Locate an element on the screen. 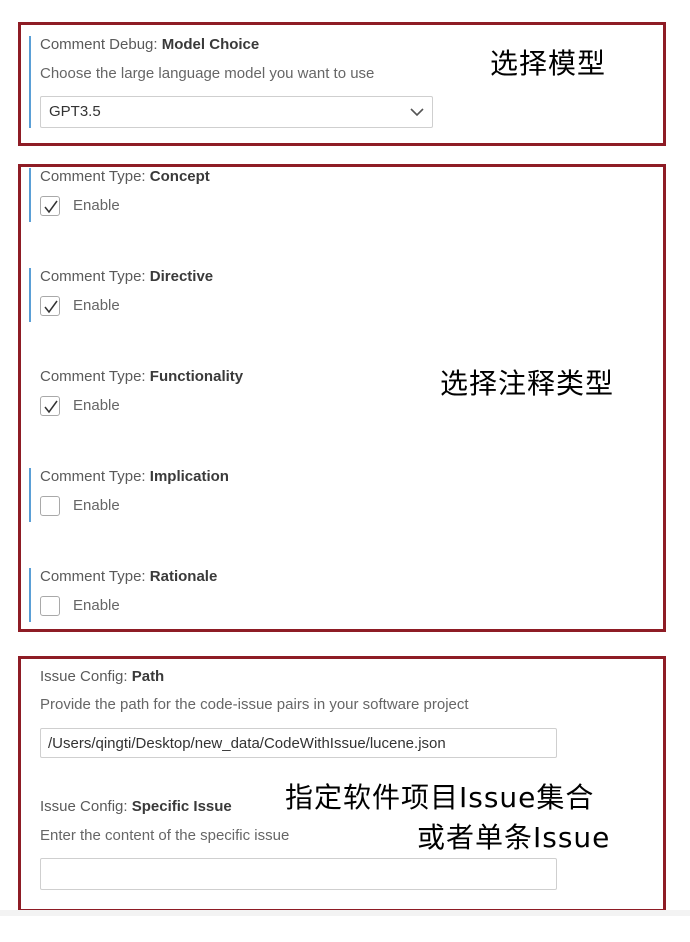  specific-issue-title-name: Specific Issue is located at coordinates (181, 806).